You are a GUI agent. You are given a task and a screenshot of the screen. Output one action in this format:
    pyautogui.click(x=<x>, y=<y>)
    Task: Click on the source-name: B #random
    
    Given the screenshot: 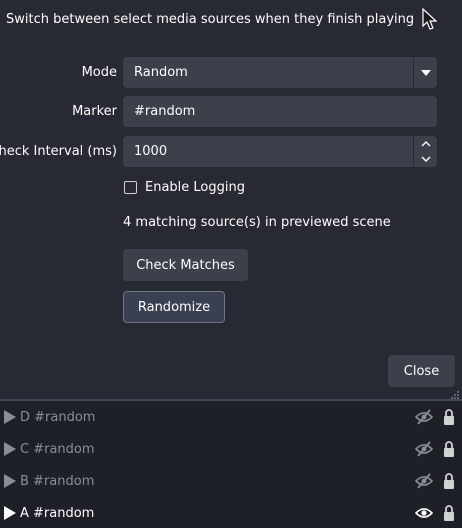 What is the action you would take?
    pyautogui.click(x=57, y=481)
    